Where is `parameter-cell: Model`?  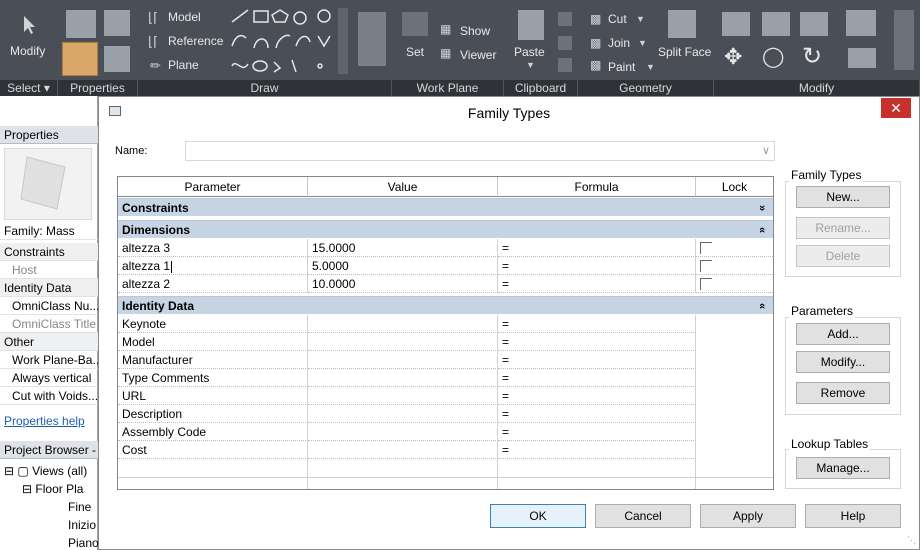
parameter-cell: Model is located at coordinates (213, 342).